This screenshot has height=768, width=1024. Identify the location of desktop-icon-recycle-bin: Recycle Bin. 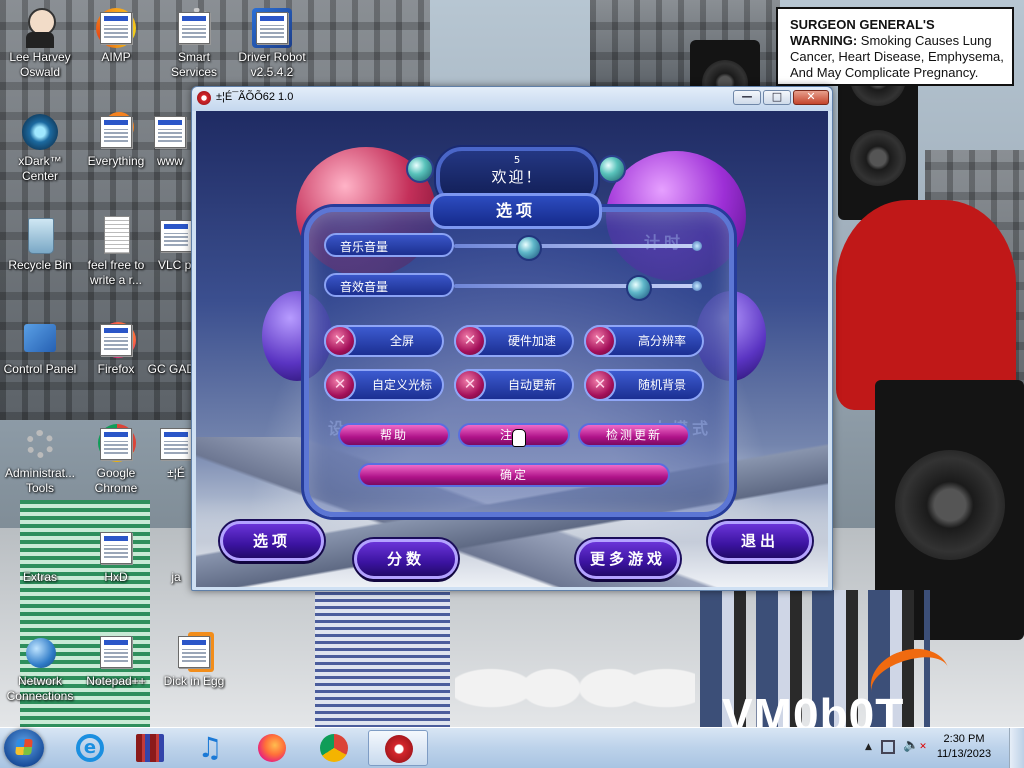
(40, 244).